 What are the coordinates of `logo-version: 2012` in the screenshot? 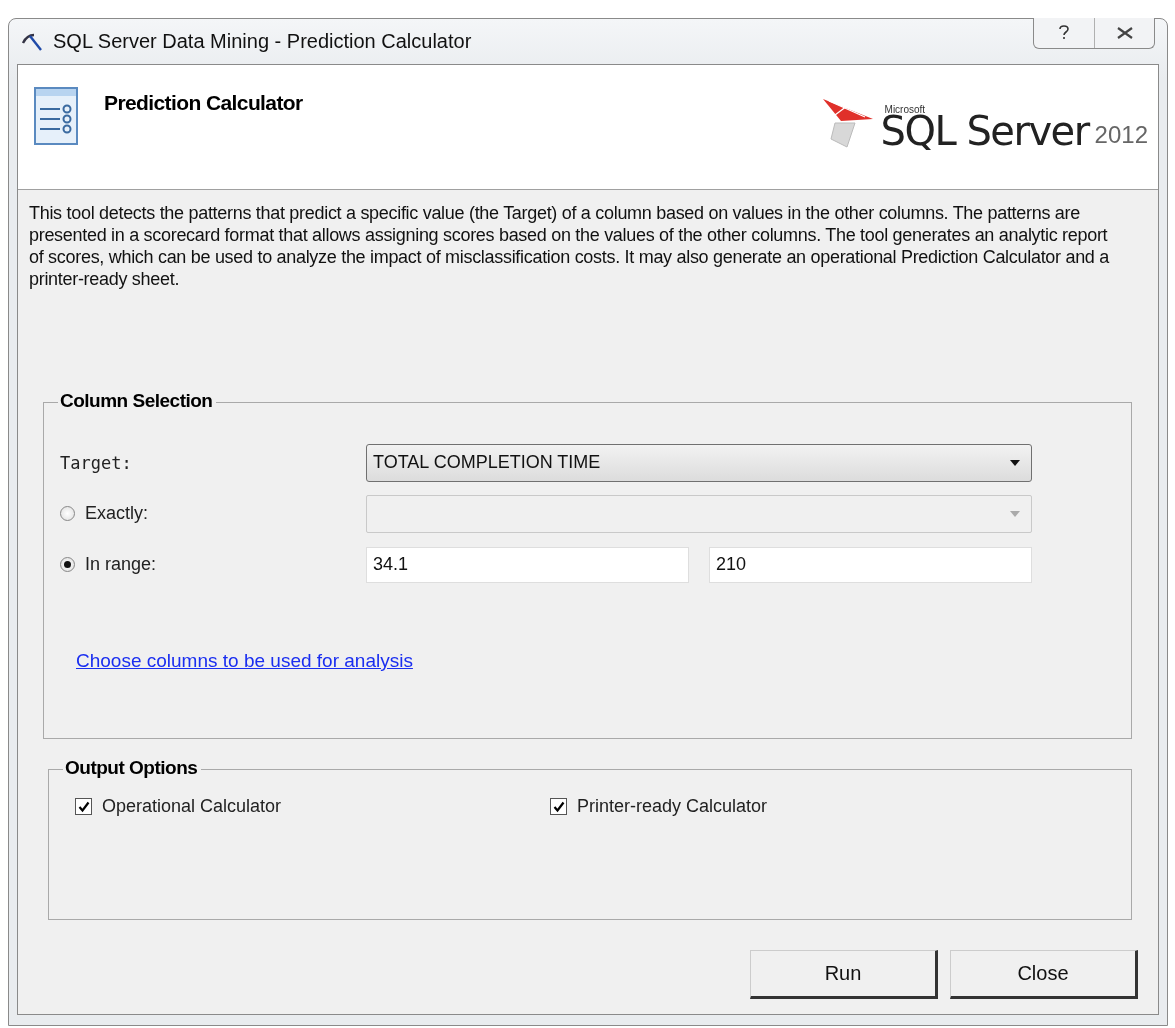 It's located at (1121, 135).